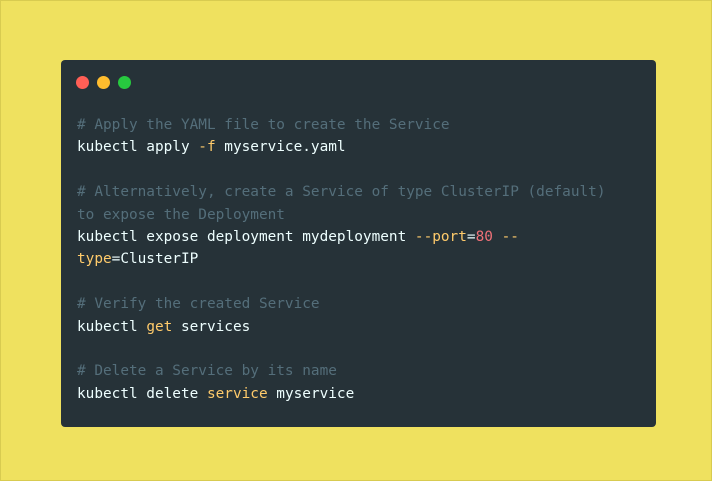 The height and width of the screenshot is (481, 712). Describe the element at coordinates (246, 236) in the screenshot. I see `text-token: kubectl expose deployment mydeployment` at that location.